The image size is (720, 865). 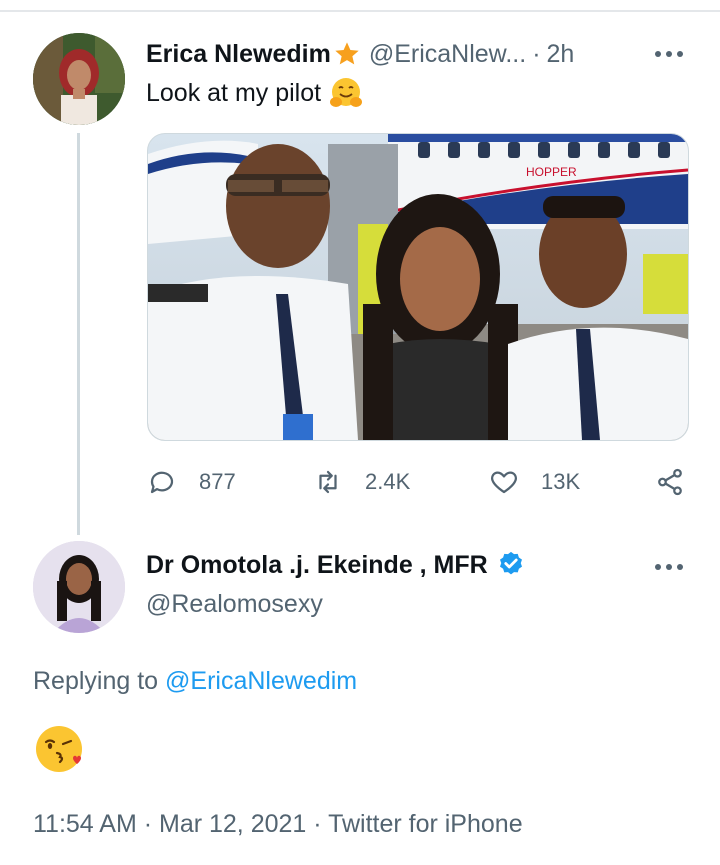 What do you see at coordinates (347, 53) in the screenshot?
I see `star-icon` at bounding box center [347, 53].